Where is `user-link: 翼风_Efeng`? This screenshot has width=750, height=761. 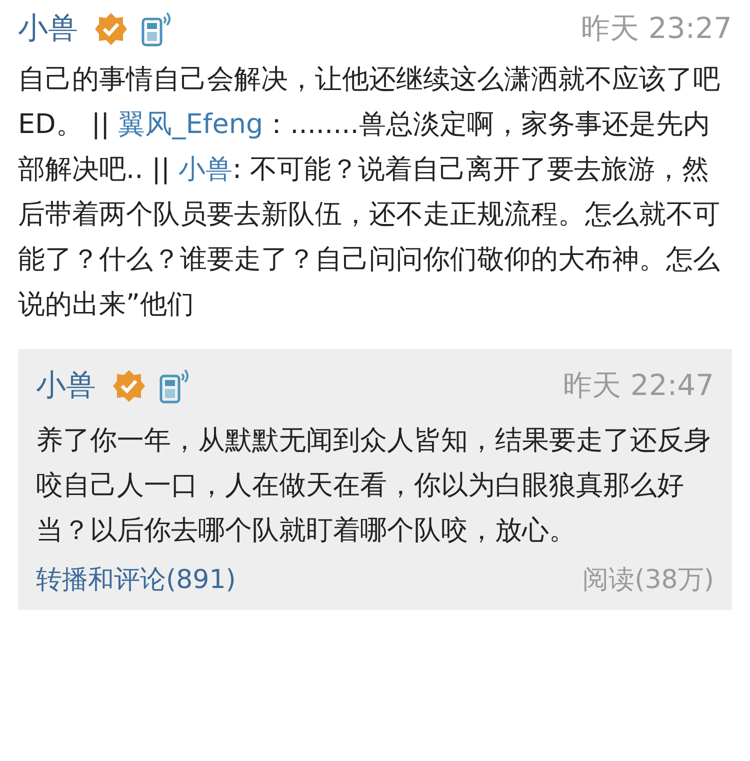
user-link: 翼风_Efeng is located at coordinates (191, 124).